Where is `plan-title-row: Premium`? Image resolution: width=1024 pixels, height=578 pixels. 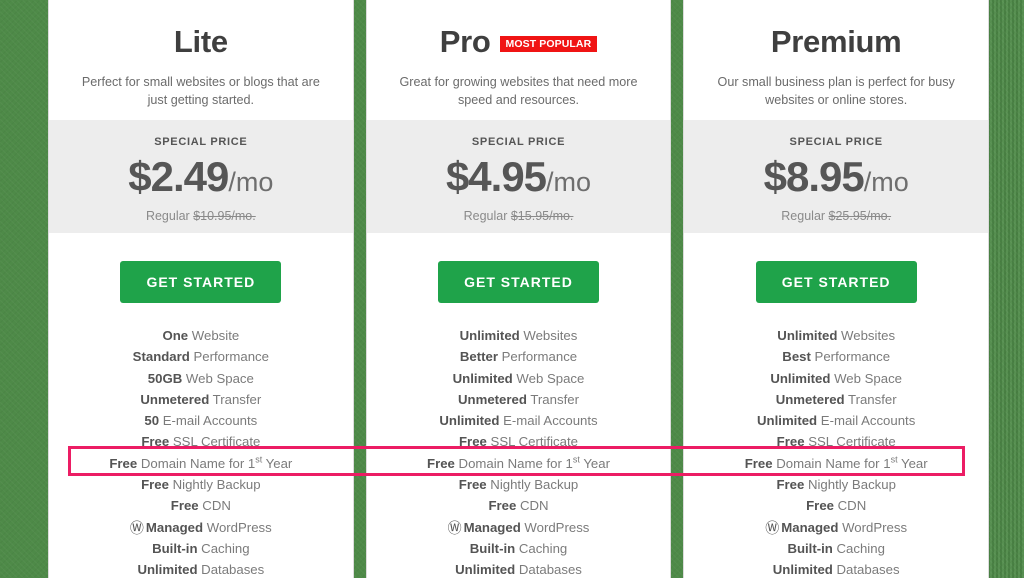
plan-title-row: Premium is located at coordinates (836, 41).